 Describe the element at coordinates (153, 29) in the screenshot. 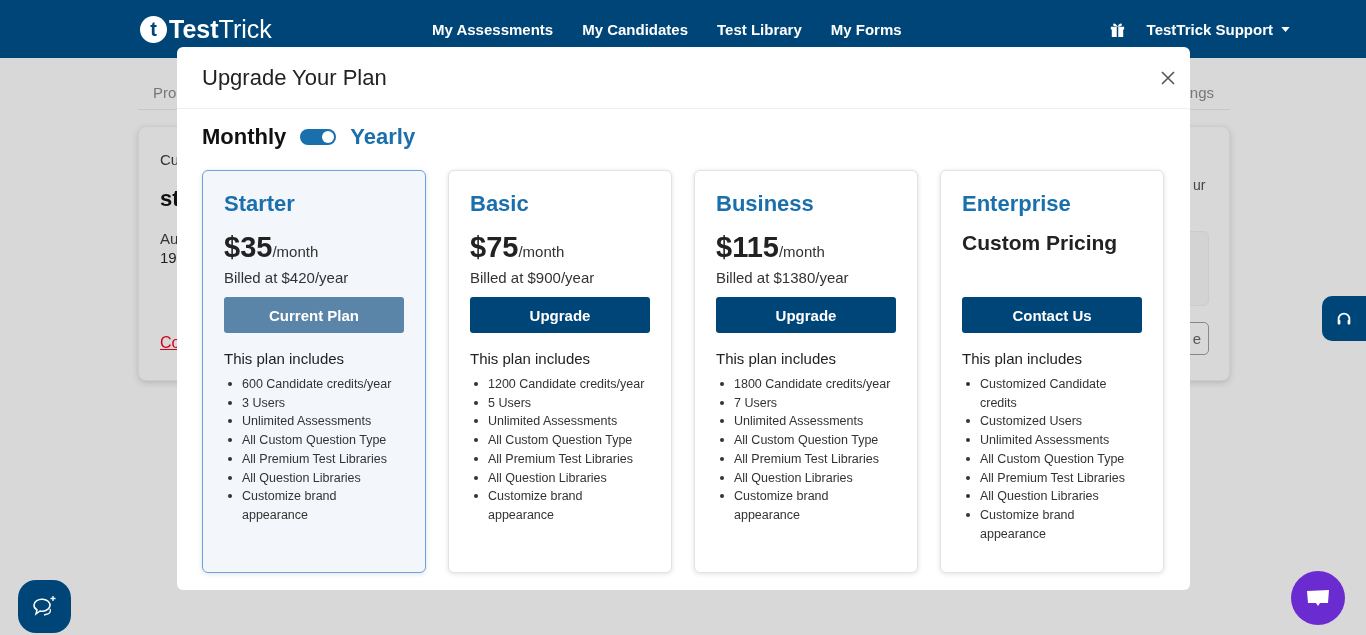

I see `logo-mark-icon: t` at that location.